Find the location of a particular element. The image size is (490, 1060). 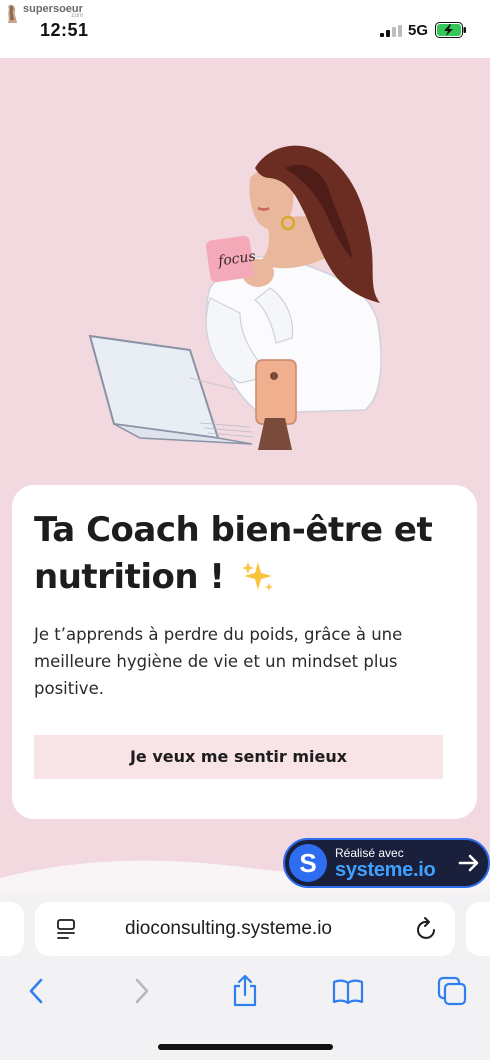

chevron-left-icon is located at coordinates (36, 991).